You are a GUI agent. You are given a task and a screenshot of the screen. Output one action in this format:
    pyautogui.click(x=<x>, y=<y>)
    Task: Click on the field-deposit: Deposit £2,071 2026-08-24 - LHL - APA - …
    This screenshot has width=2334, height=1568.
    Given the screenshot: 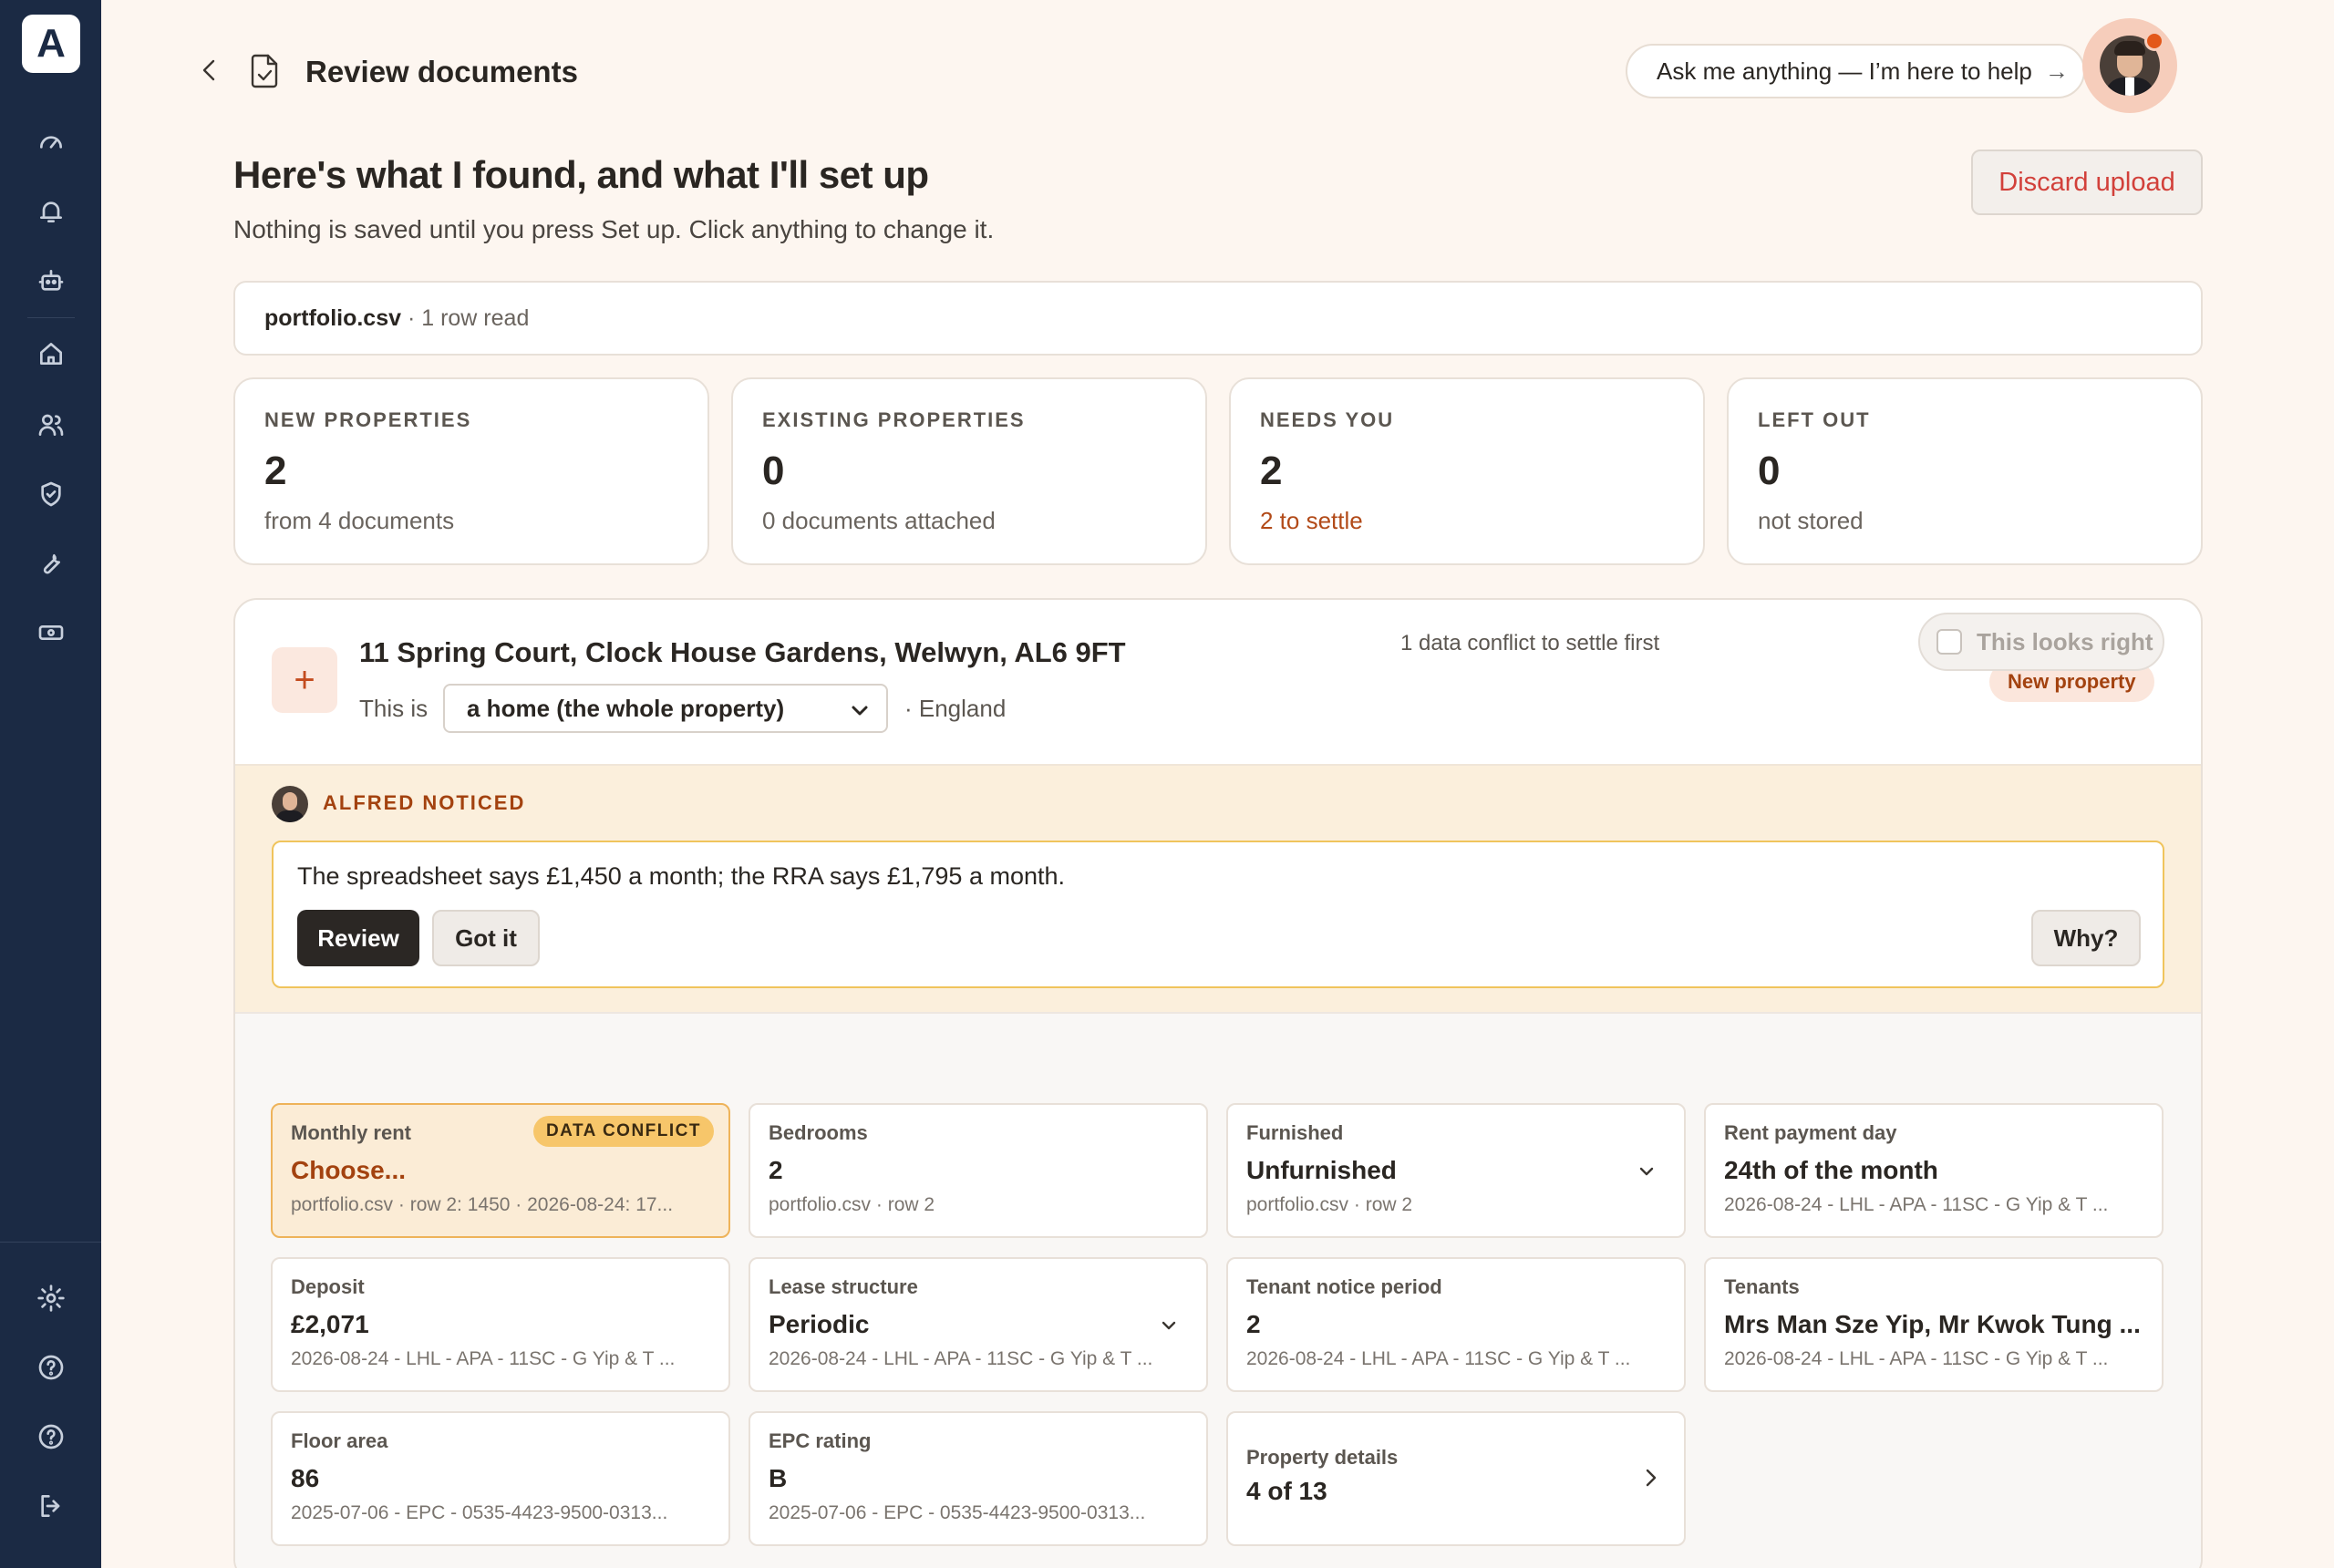 What is the action you would take?
    pyautogui.click(x=500, y=1324)
    